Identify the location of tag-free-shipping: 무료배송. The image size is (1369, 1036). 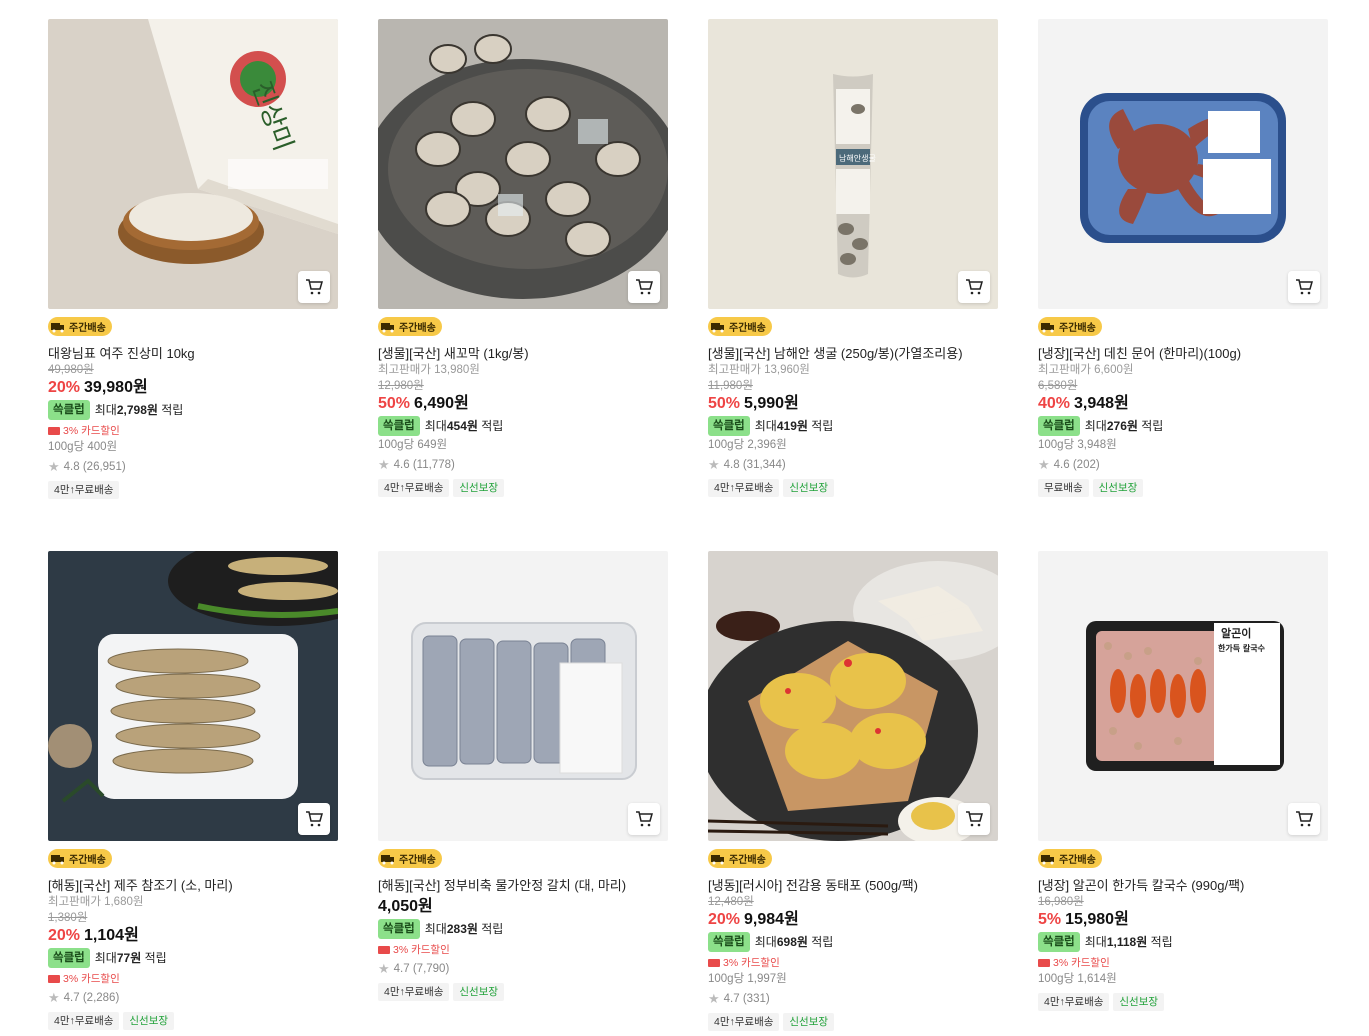
(1063, 487).